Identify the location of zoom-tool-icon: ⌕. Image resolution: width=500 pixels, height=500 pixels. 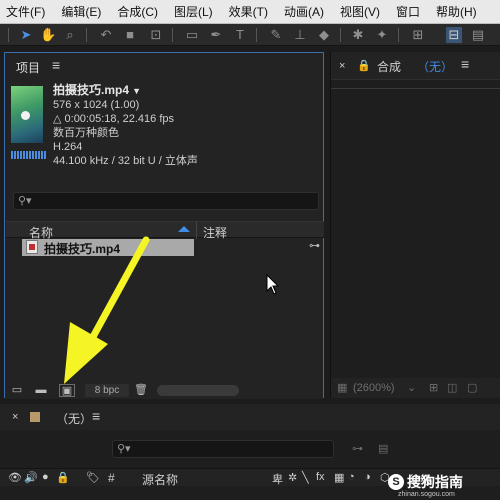
(70, 35).